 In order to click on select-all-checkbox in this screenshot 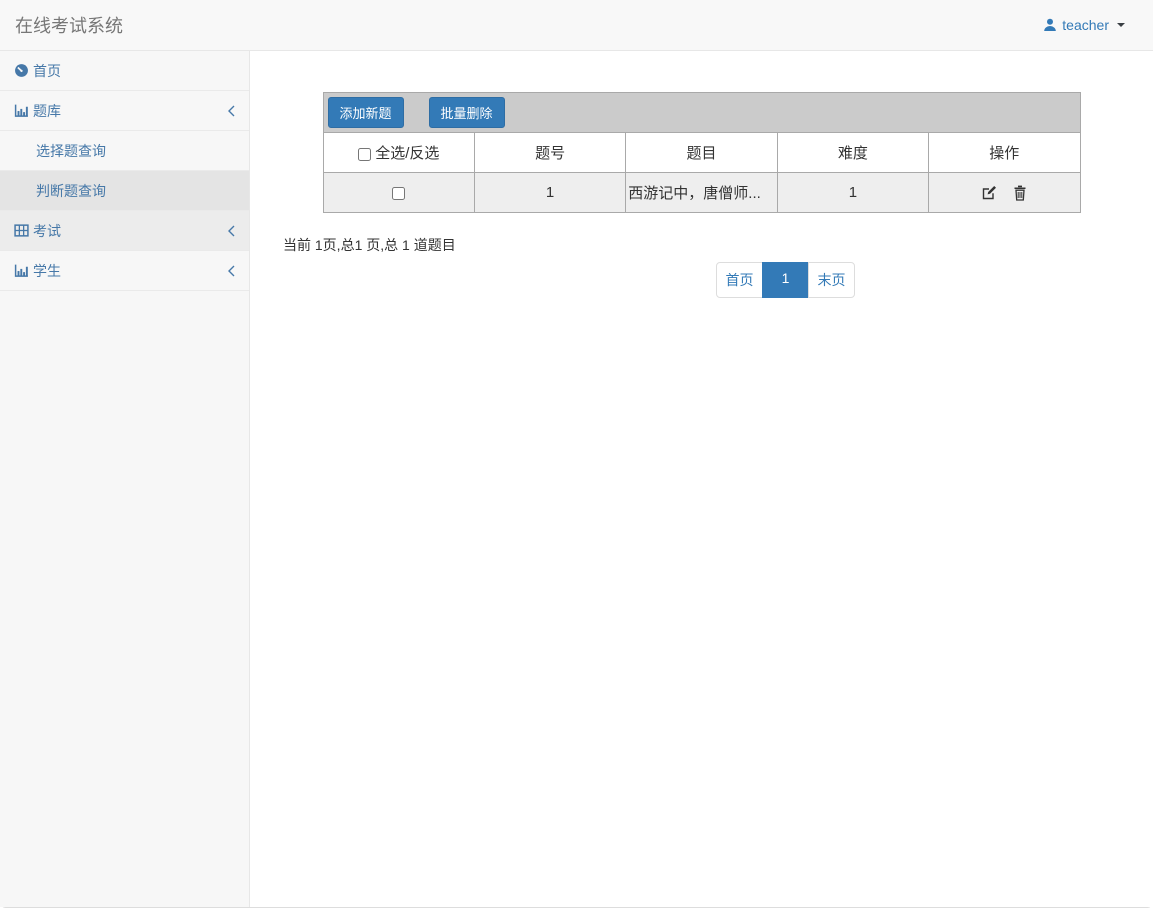, I will do `click(365, 154)`.